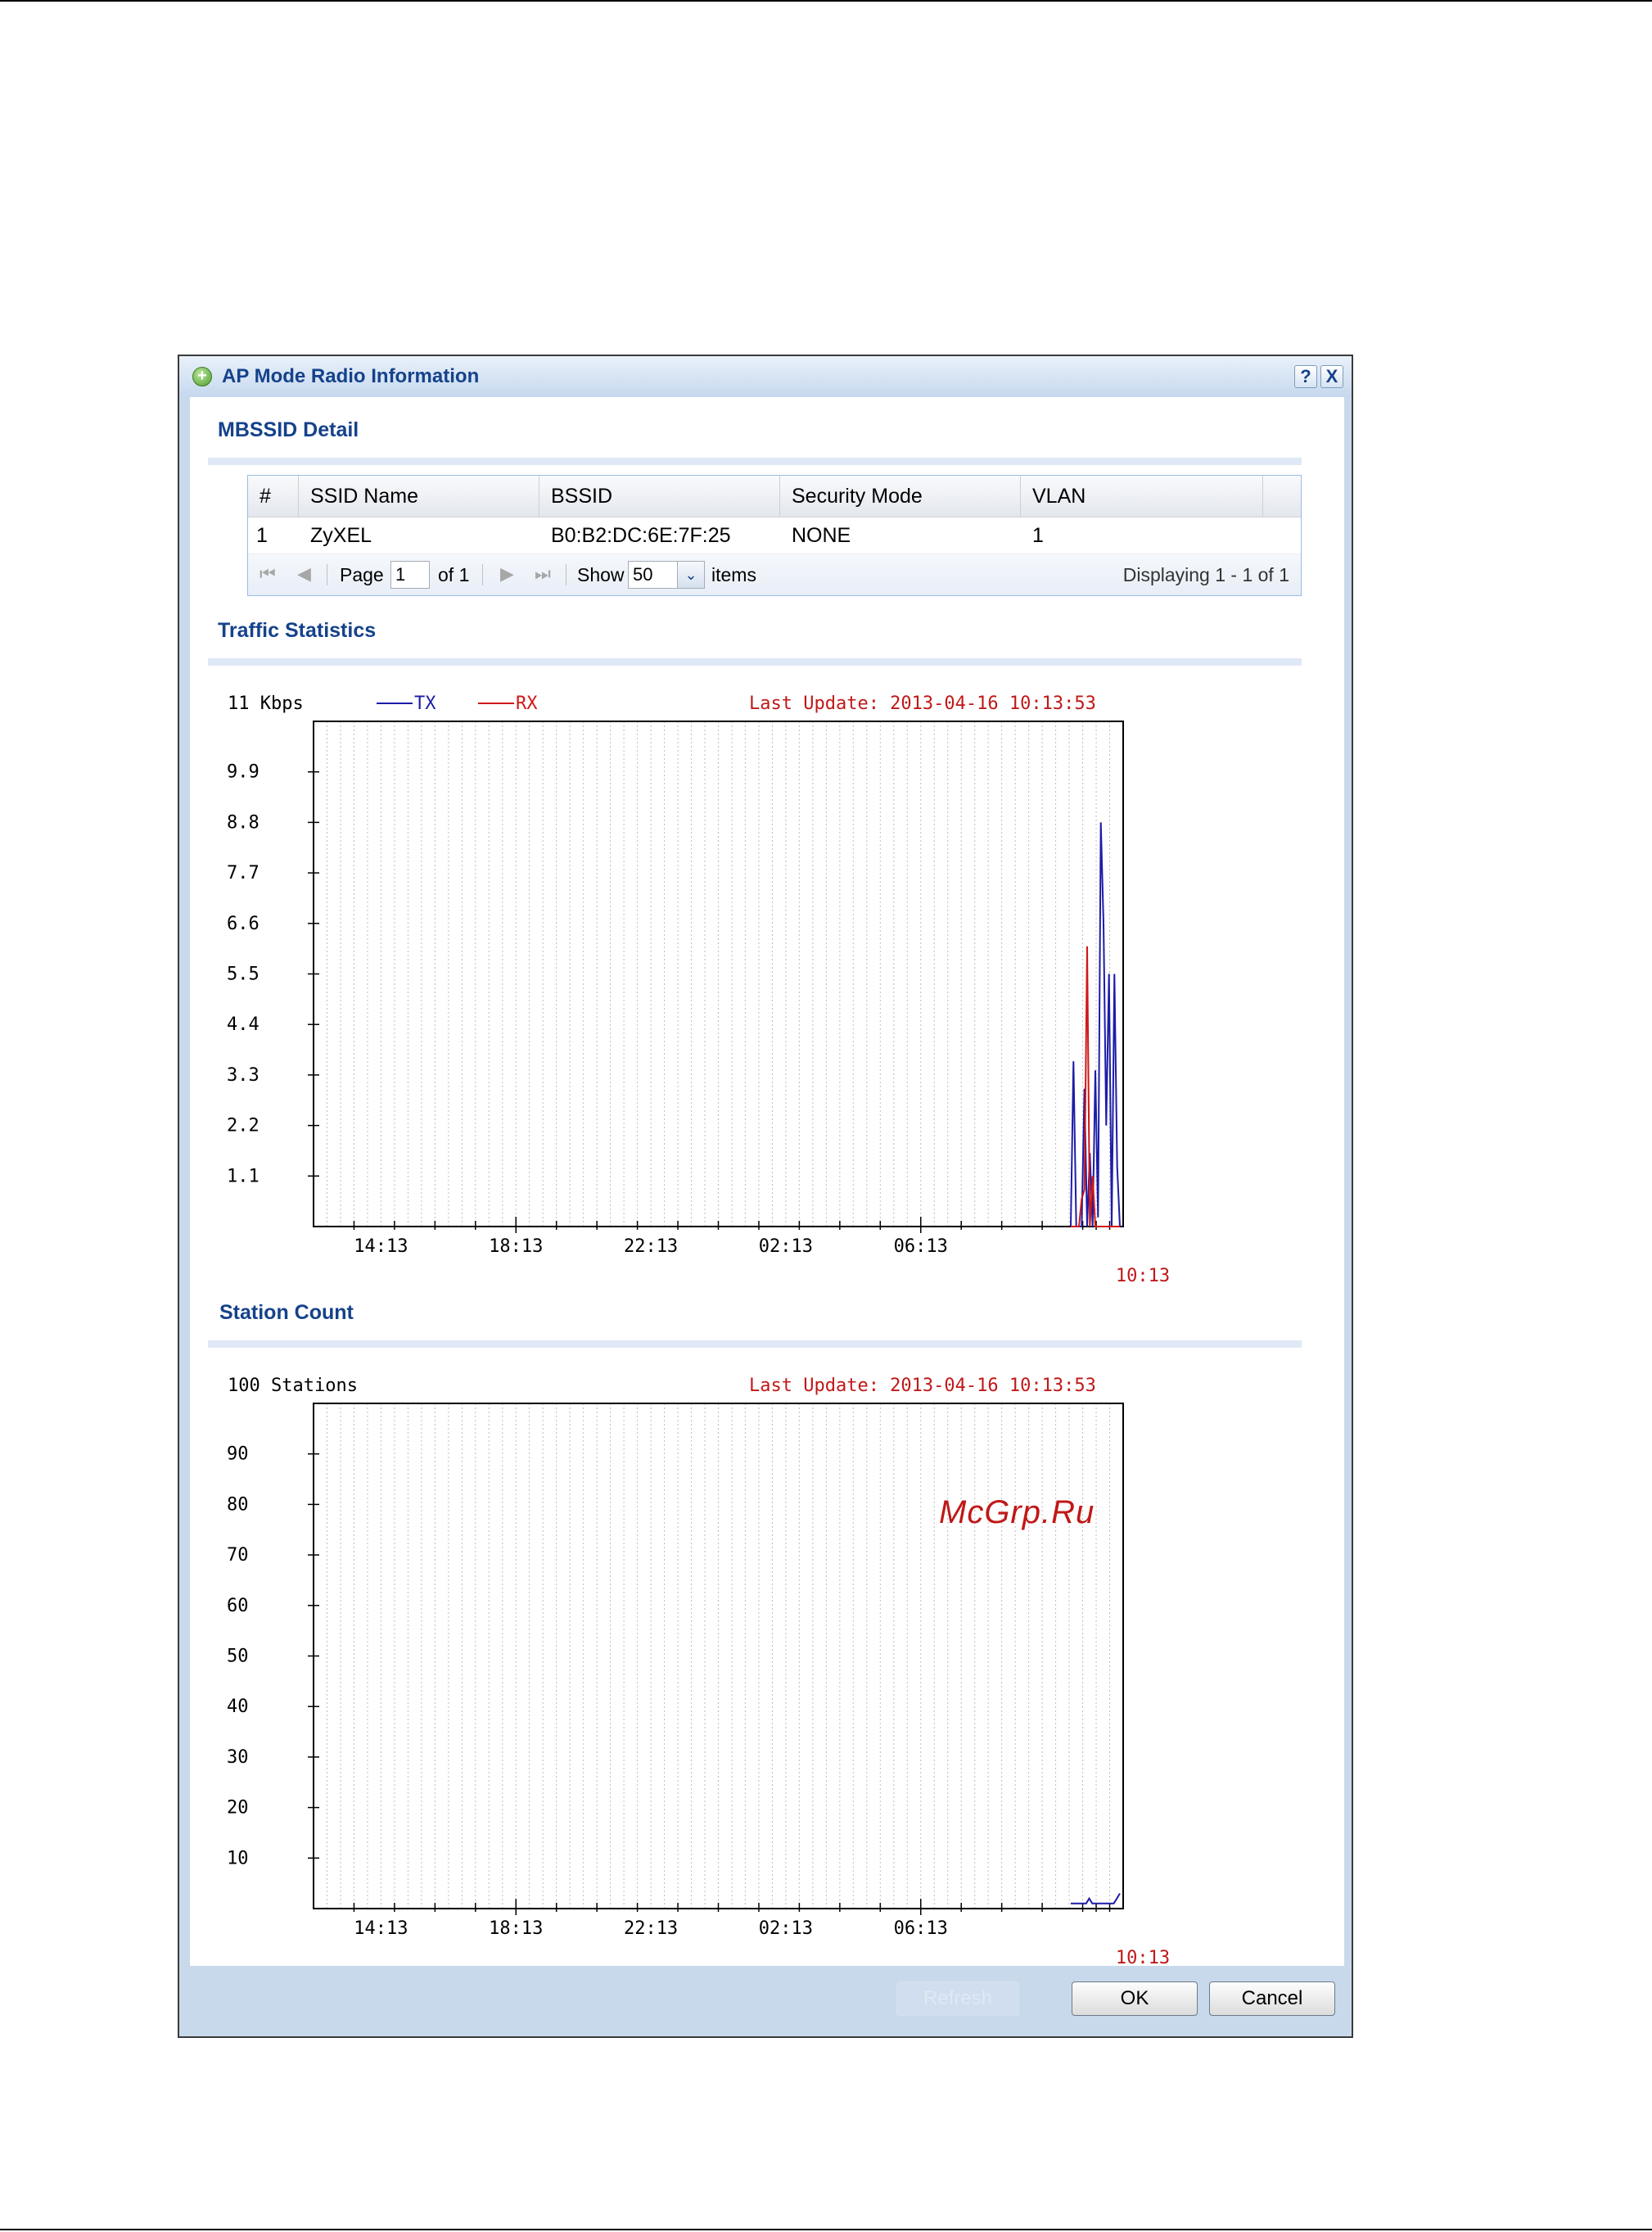 Image resolution: width=1652 pixels, height=2232 pixels. Describe the element at coordinates (425, 704) in the screenshot. I see `legend-tx-label: TX` at that location.